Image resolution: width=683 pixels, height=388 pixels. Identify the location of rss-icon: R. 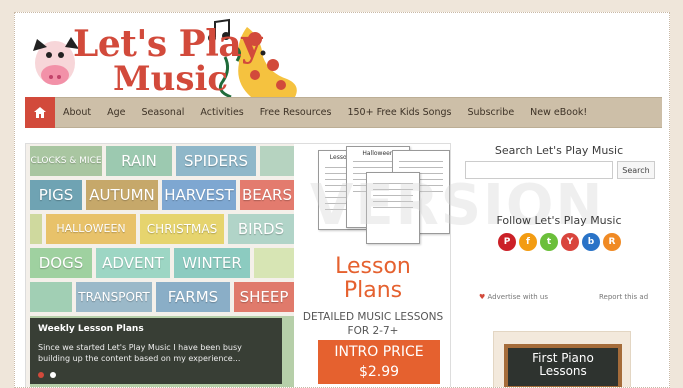
(612, 242).